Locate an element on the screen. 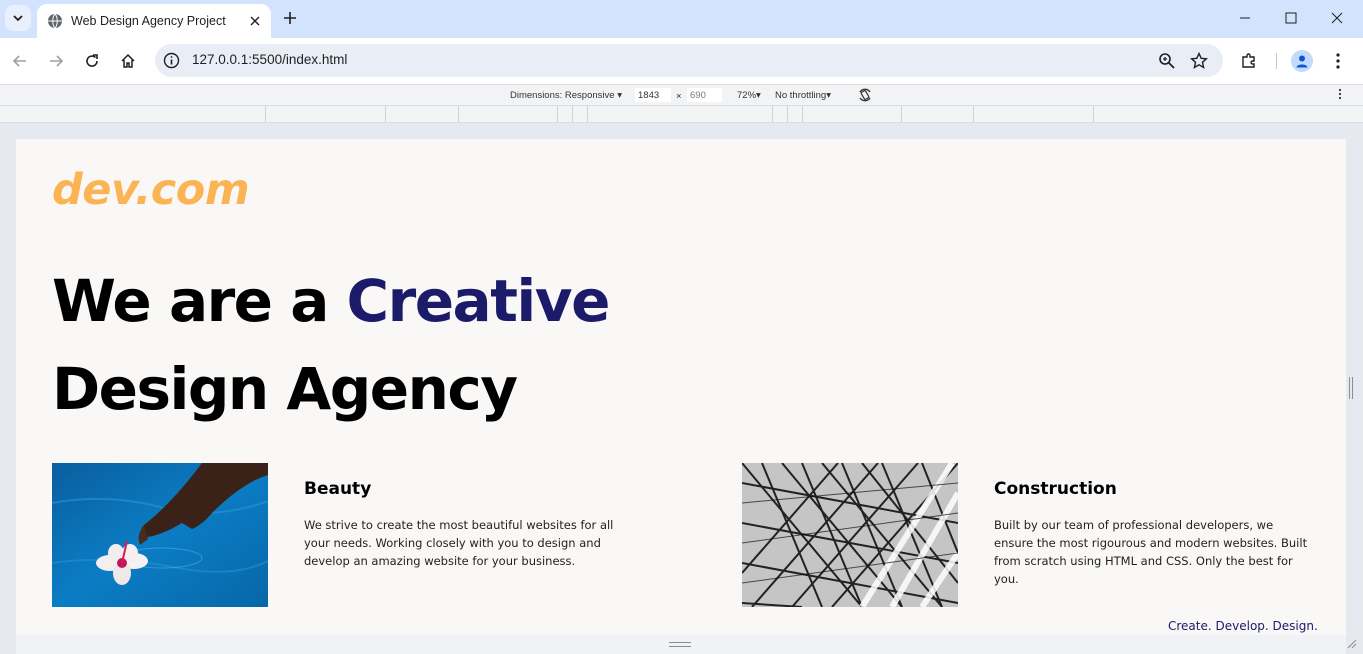  browser-toolbar: 127.0.0.1:5500/index.html is located at coordinates (681, 61).